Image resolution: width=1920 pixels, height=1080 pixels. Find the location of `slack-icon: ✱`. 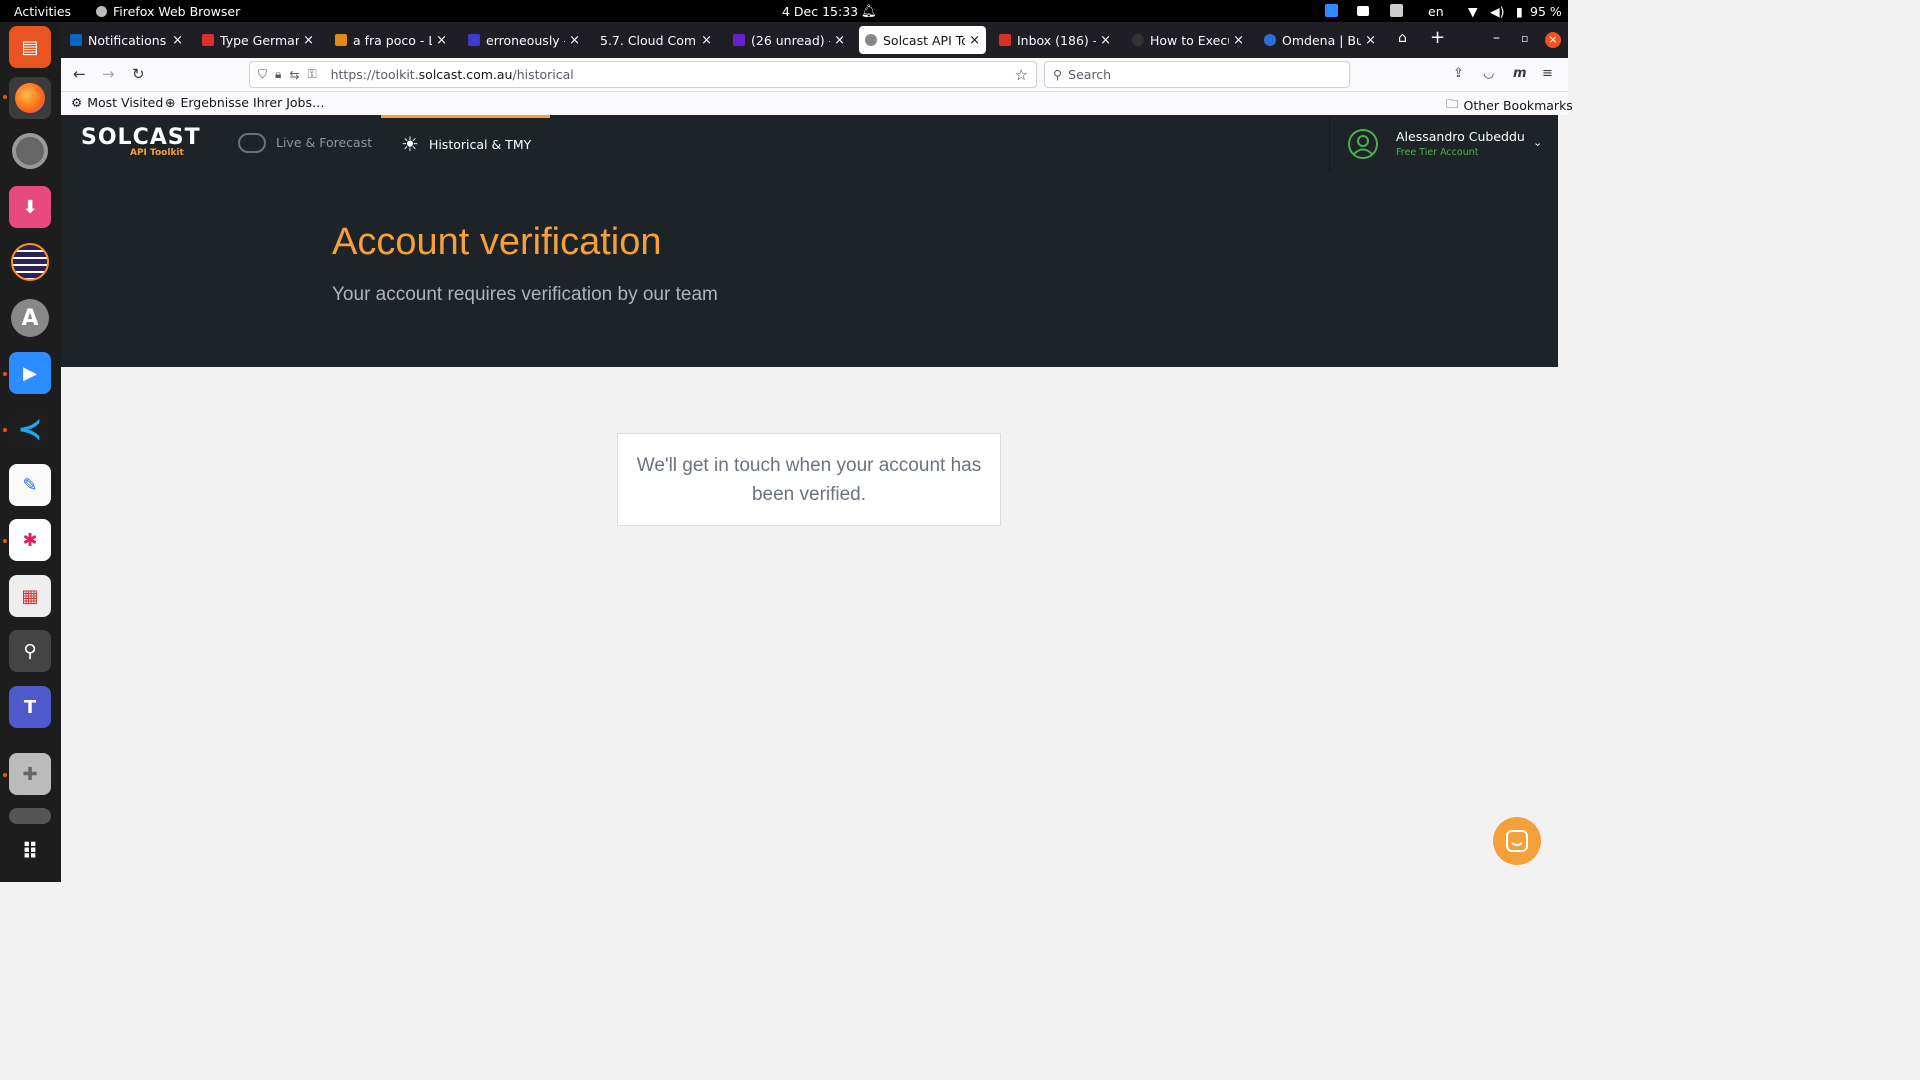

slack-icon: ✱ is located at coordinates (30, 540).